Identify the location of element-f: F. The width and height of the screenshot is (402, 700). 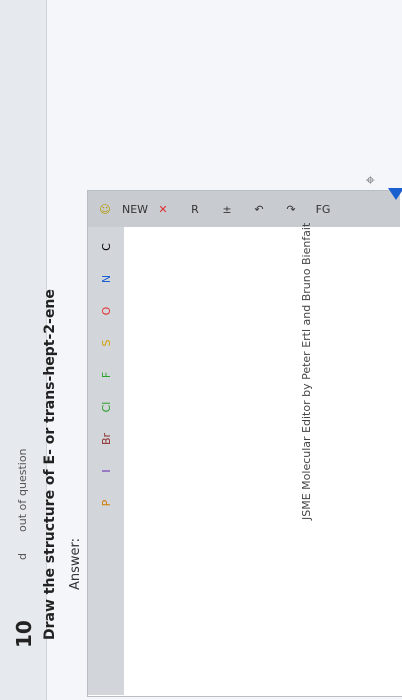
(106, 375).